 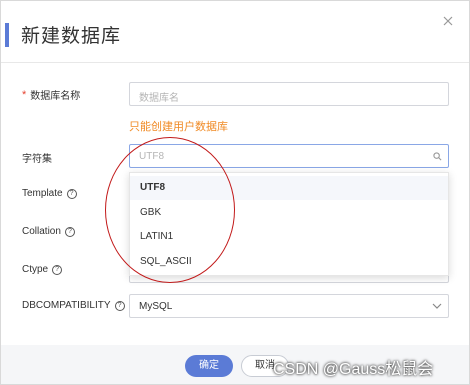 I want to click on charset-select-input: UTF8, so click(x=289, y=156).